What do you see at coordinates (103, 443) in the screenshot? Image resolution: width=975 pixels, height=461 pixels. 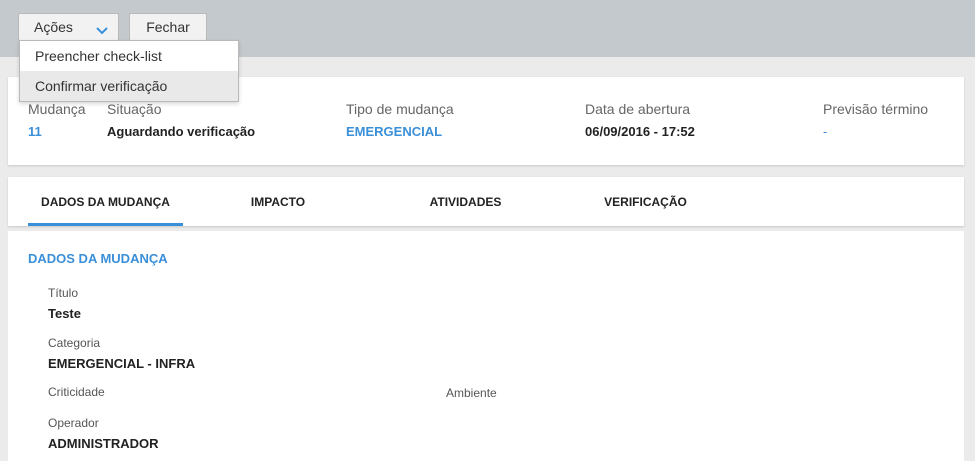 I see `field-operator-value: ADMINISTRADOR` at bounding box center [103, 443].